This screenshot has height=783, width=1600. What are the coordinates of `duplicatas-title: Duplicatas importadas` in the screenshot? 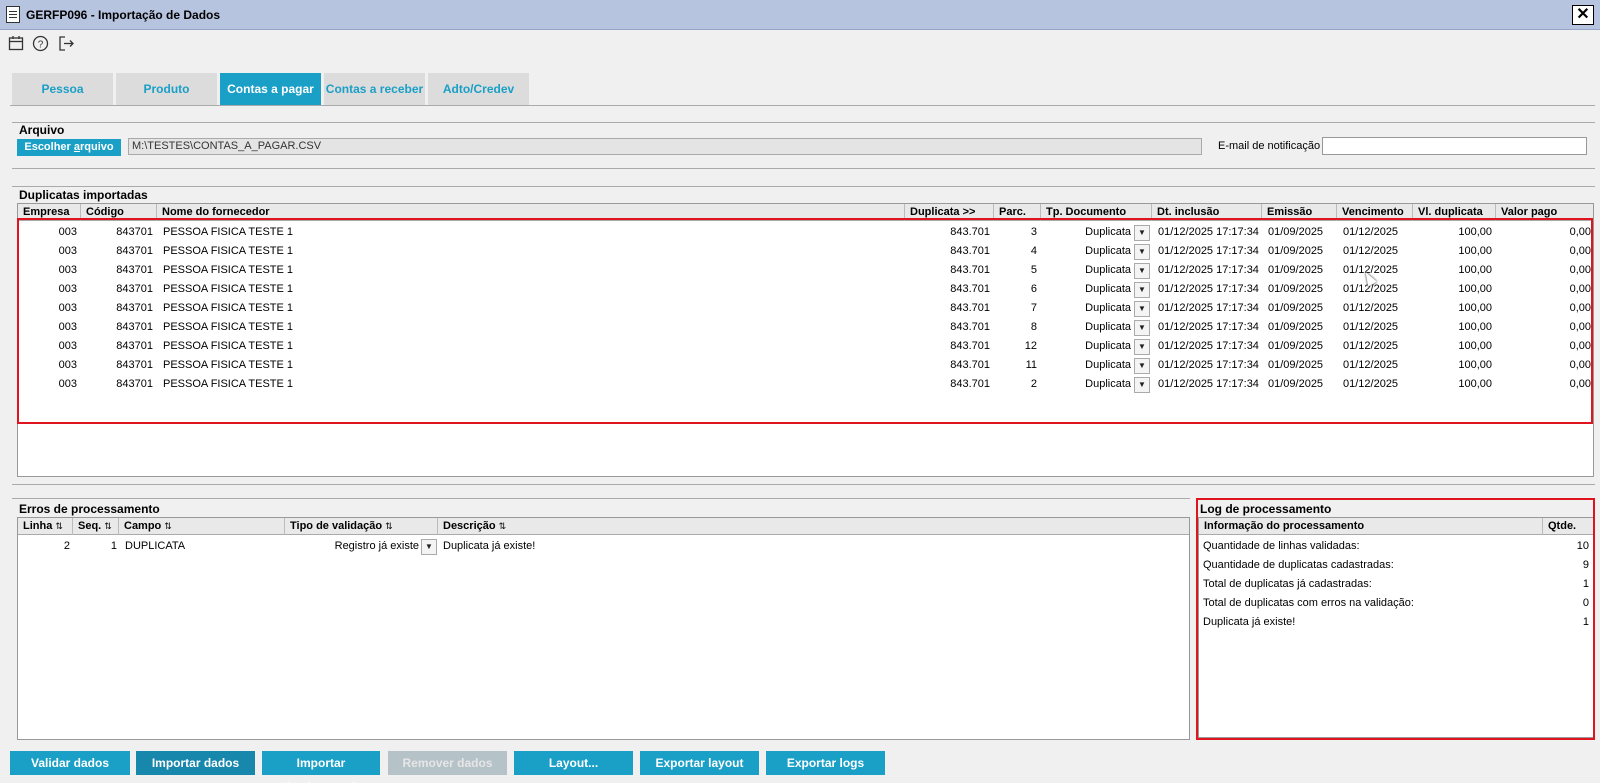 It's located at (83, 195).